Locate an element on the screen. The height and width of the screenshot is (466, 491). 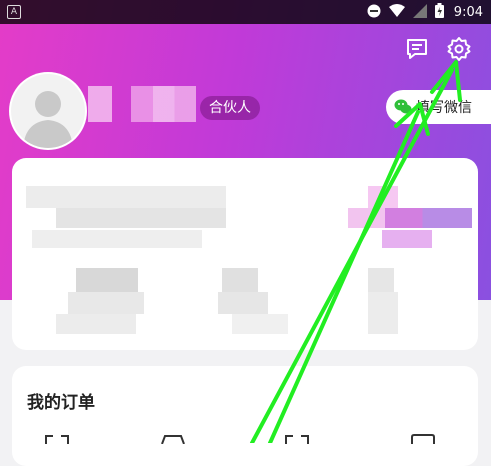
username-blurred is located at coordinates (142, 104).